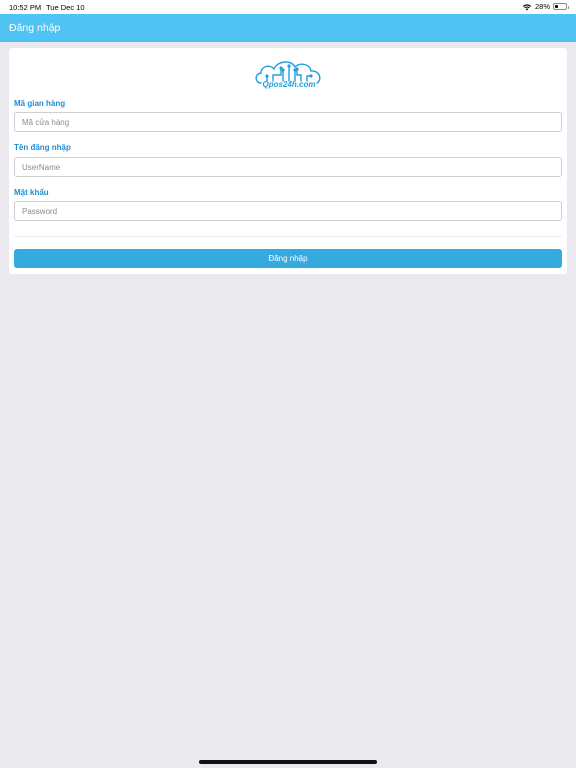 The height and width of the screenshot is (768, 576). Describe the element at coordinates (35, 28) in the screenshot. I see `page-title: Đăng nhập` at that location.